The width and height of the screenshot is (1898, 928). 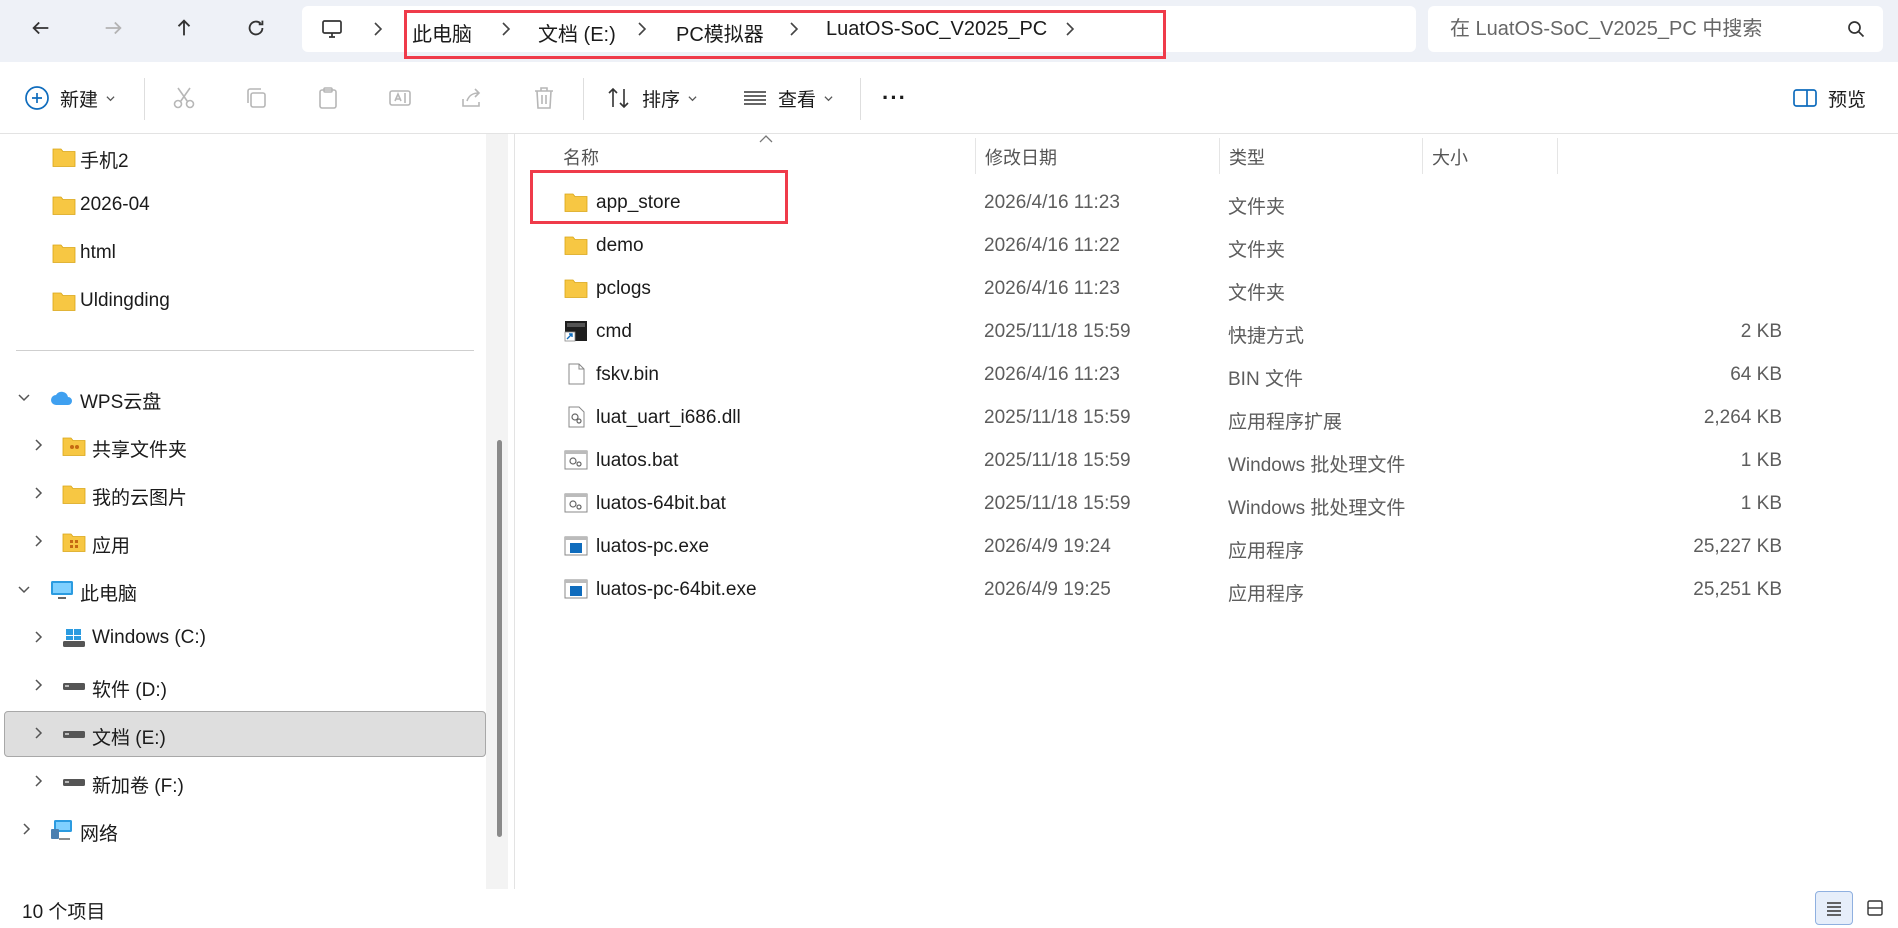 What do you see at coordinates (442, 32) in the screenshot?
I see `breadcrumb-this-pc: 此电脑` at bounding box center [442, 32].